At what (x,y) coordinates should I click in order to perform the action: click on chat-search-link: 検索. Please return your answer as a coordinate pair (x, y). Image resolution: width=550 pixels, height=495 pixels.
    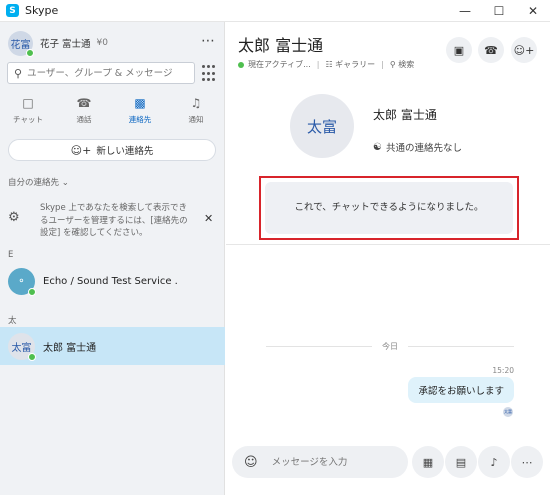
    Looking at the image, I should click on (406, 64).